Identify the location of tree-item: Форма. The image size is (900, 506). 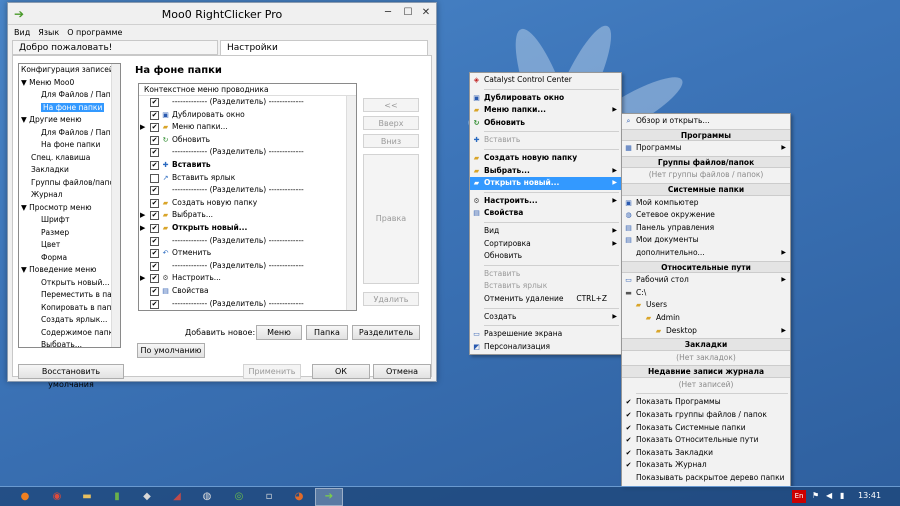
(69, 258).